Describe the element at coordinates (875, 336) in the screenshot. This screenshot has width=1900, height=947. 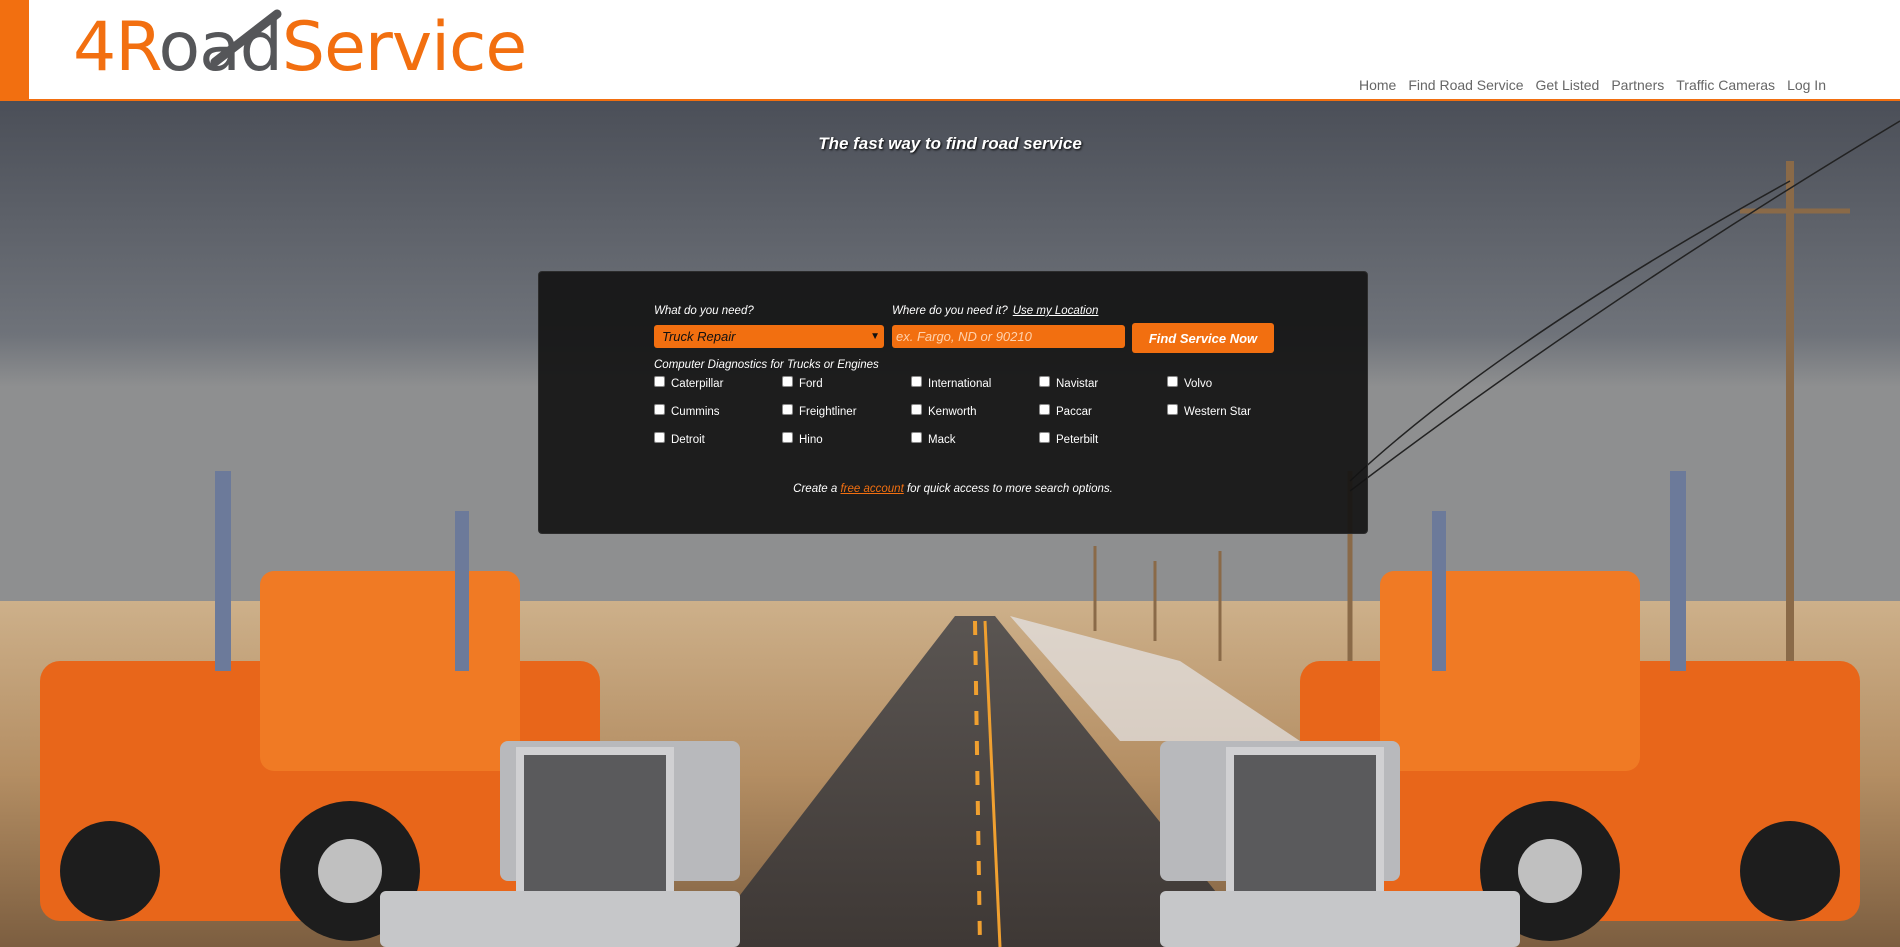
I see `chevron-down-icon: ▼` at that location.